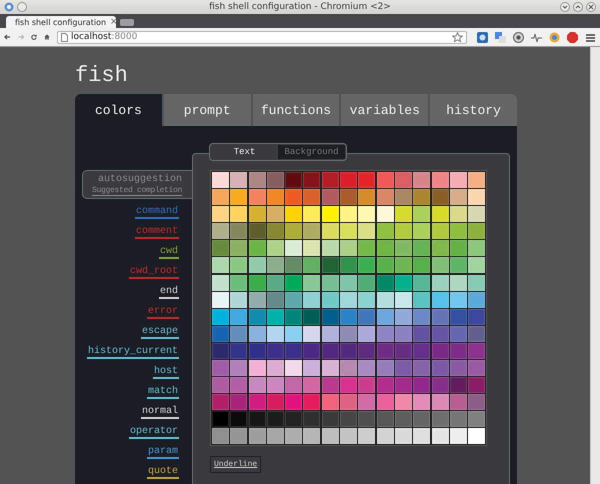 The height and width of the screenshot is (484, 600). Describe the element at coordinates (102, 76) in the screenshot. I see `page-heading: fish` at that location.